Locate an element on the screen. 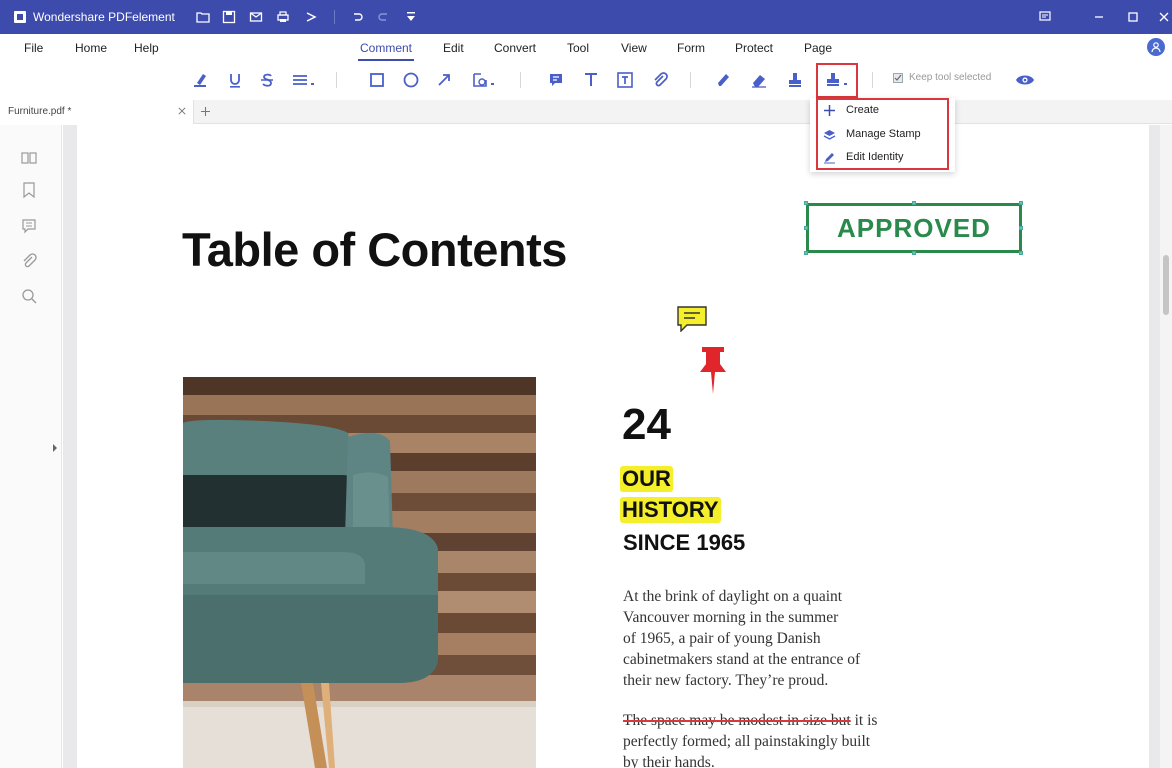 The width and height of the screenshot is (1172, 768). paragraph-line: Vancouver morning in the summer is located at coordinates (731, 617).